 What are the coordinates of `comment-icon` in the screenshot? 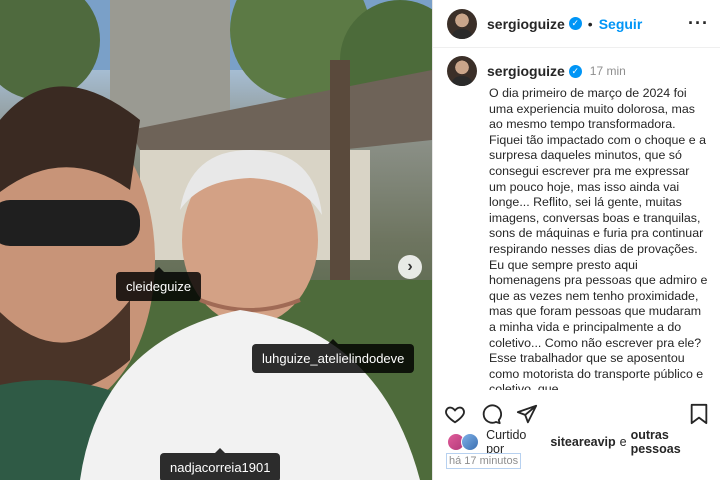 It's located at (491, 414).